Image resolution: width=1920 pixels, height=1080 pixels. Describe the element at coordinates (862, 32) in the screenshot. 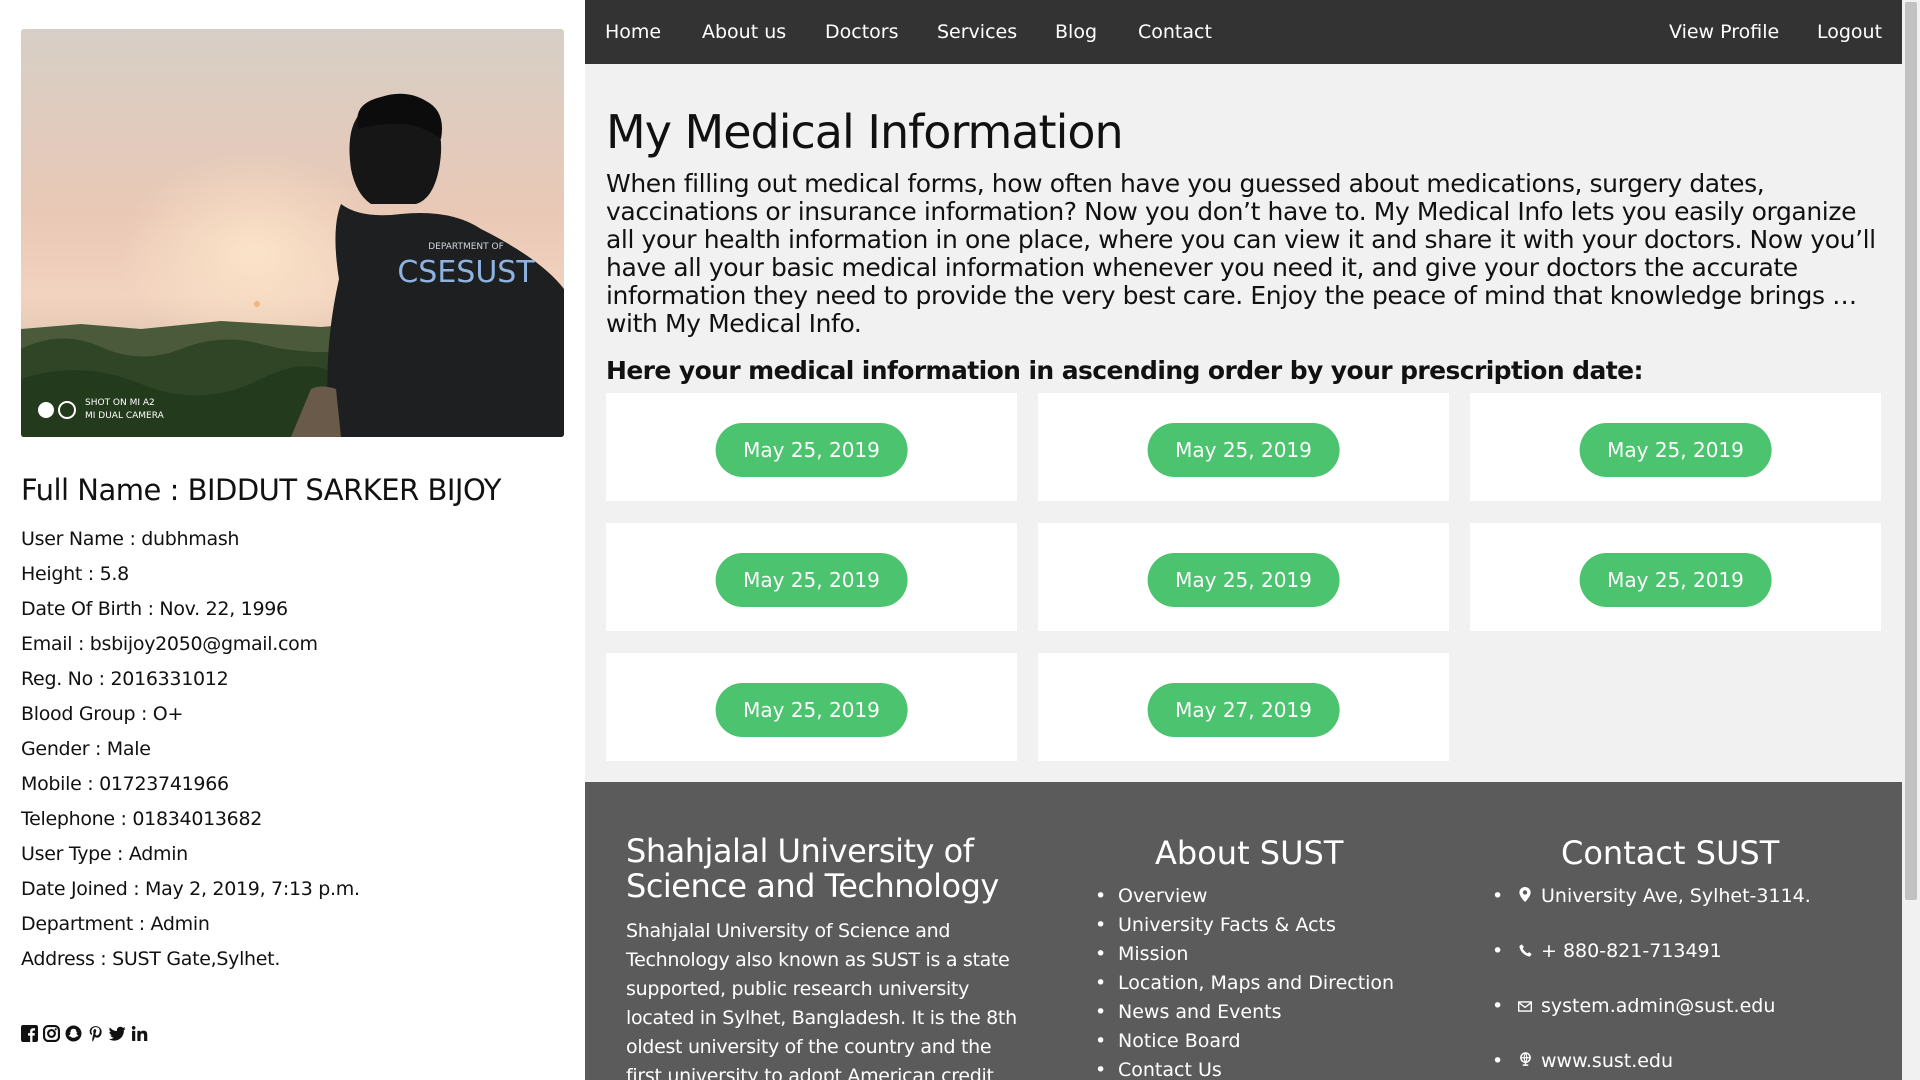

I see `nav-doctors: Doctors` at that location.